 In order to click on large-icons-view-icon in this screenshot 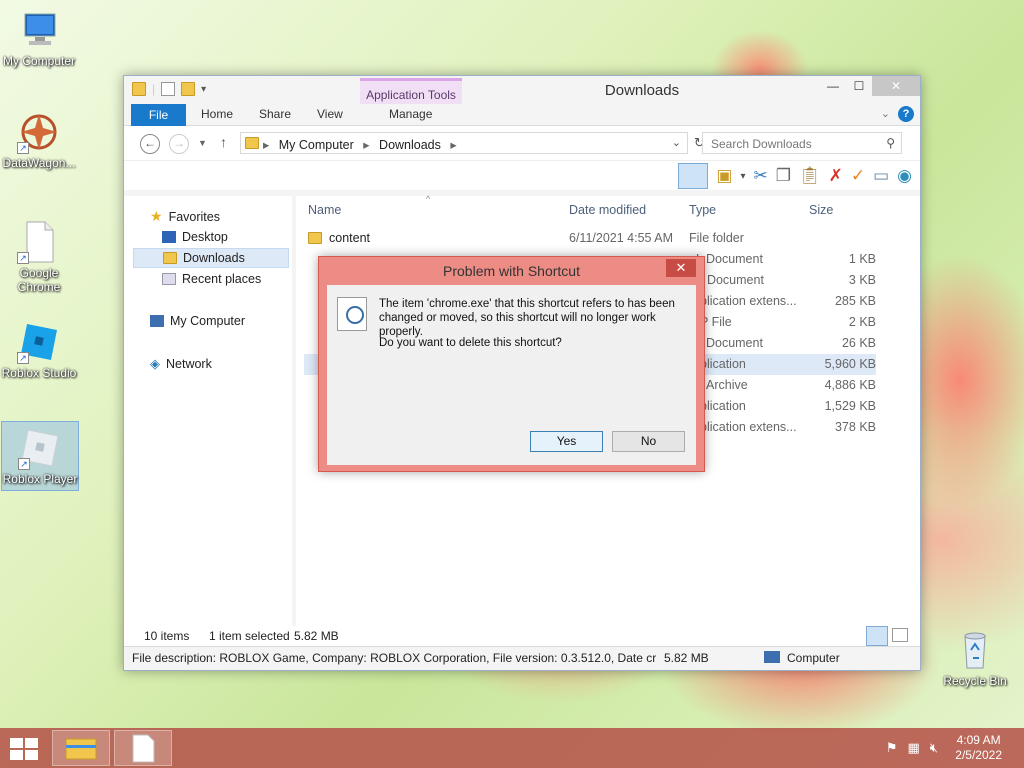, I will do `click(900, 635)`.